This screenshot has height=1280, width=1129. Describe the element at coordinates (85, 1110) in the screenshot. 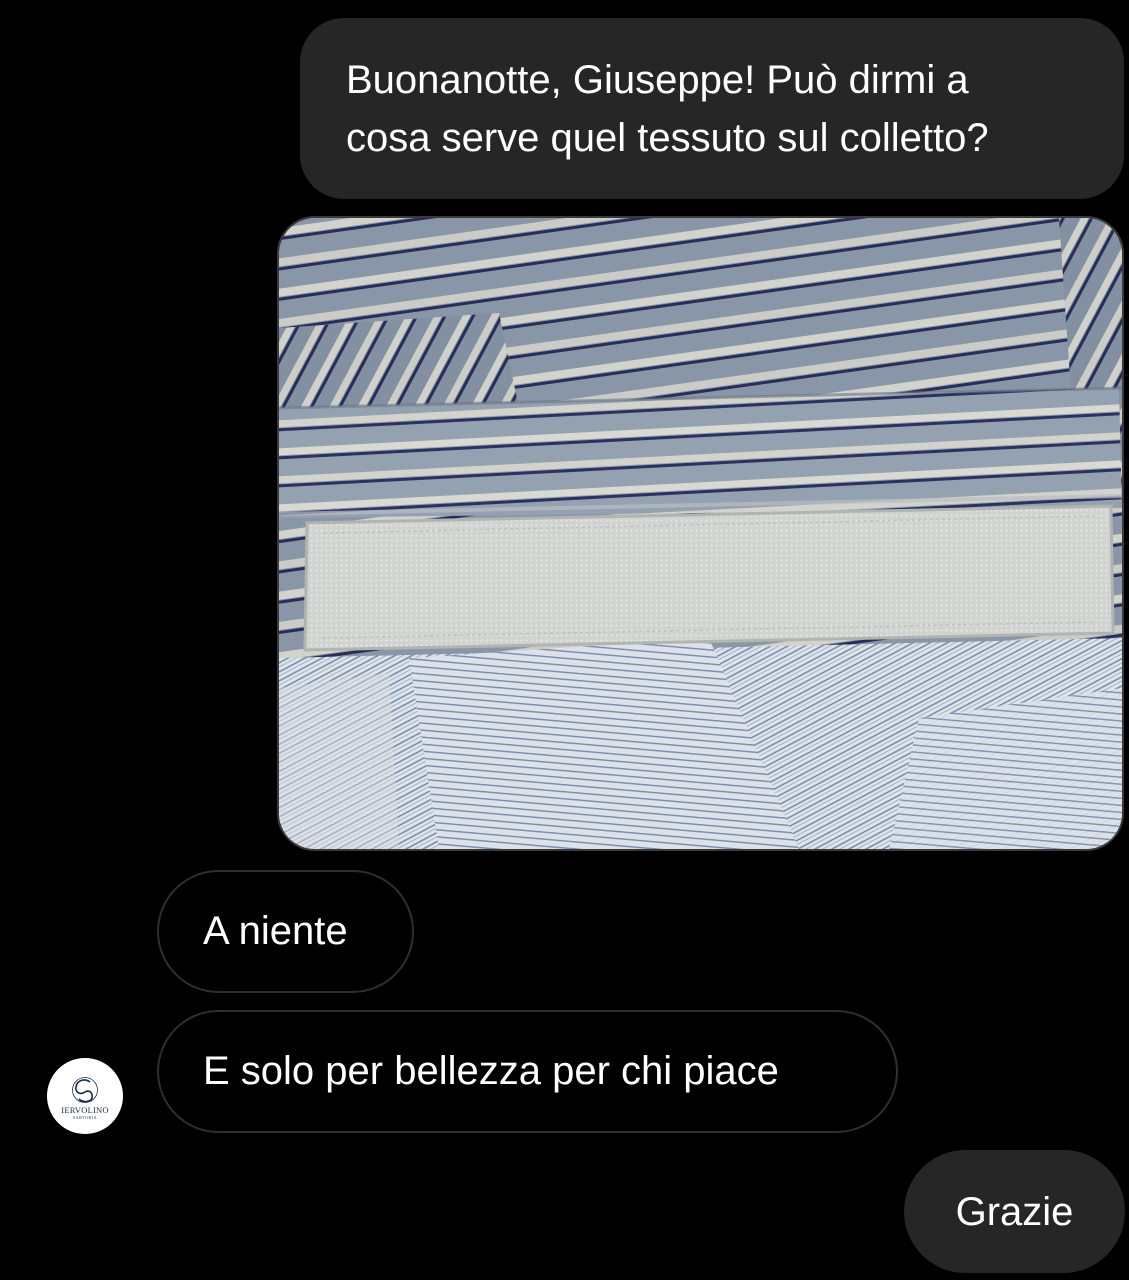

I see `avatar-logo-text: IERVOLINO` at that location.